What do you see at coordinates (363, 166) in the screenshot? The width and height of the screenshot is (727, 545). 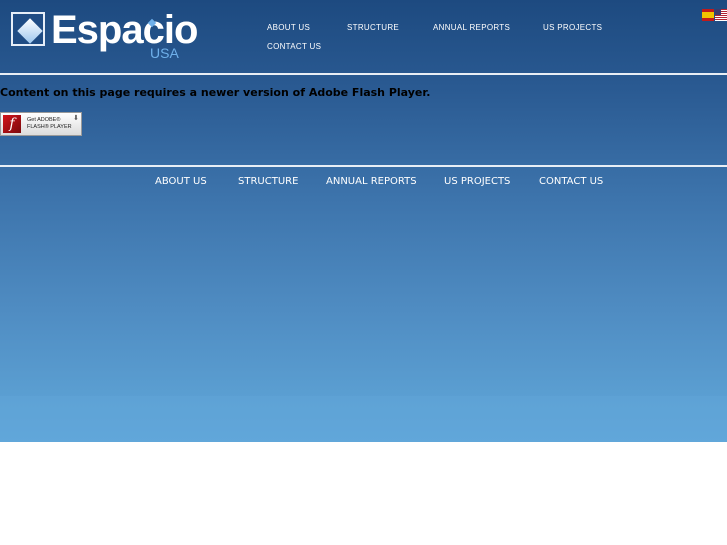 I see `content-divider` at bounding box center [363, 166].